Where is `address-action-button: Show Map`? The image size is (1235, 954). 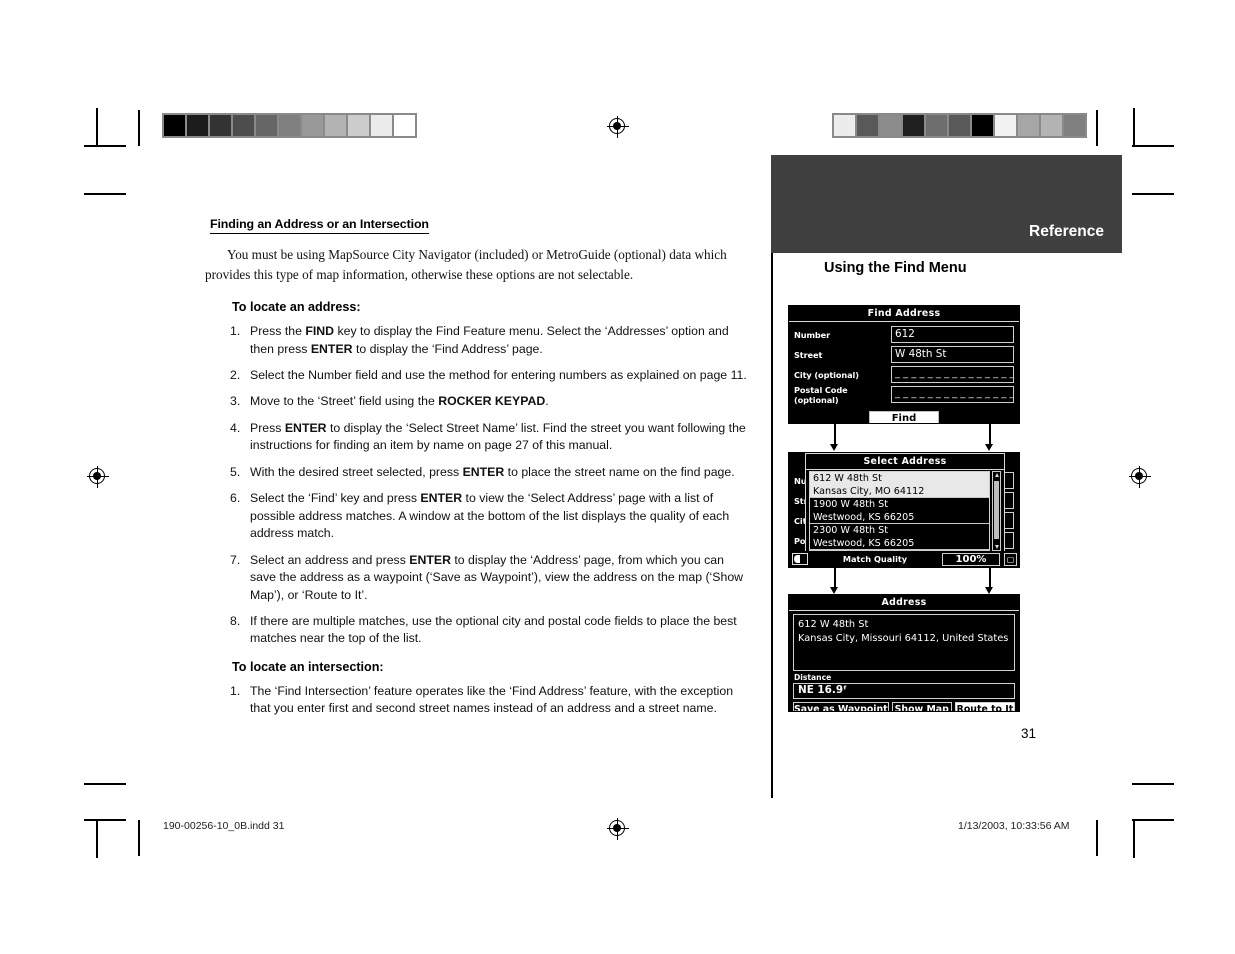
address-action-button: Show Map is located at coordinates (921, 706).